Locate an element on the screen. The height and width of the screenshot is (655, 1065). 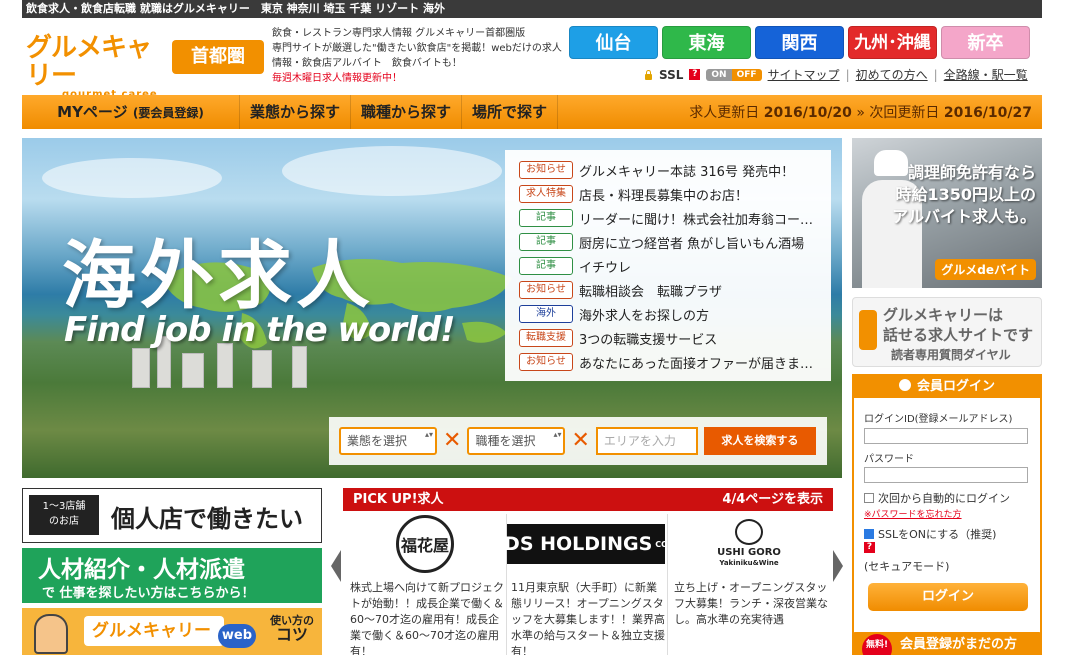
times-icon: ✕ is located at coordinates (580, 440).